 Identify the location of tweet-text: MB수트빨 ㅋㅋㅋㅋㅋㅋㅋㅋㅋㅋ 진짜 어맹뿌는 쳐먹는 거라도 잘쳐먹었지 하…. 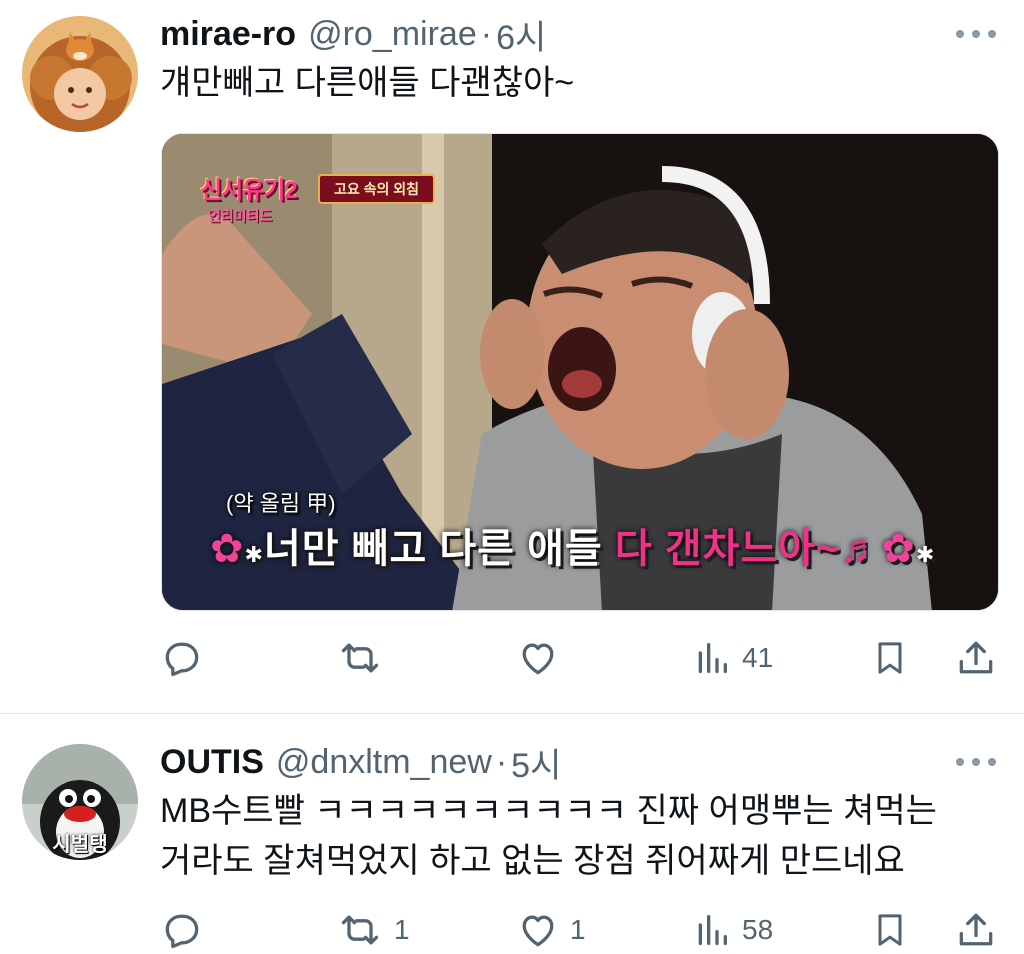
(582, 836).